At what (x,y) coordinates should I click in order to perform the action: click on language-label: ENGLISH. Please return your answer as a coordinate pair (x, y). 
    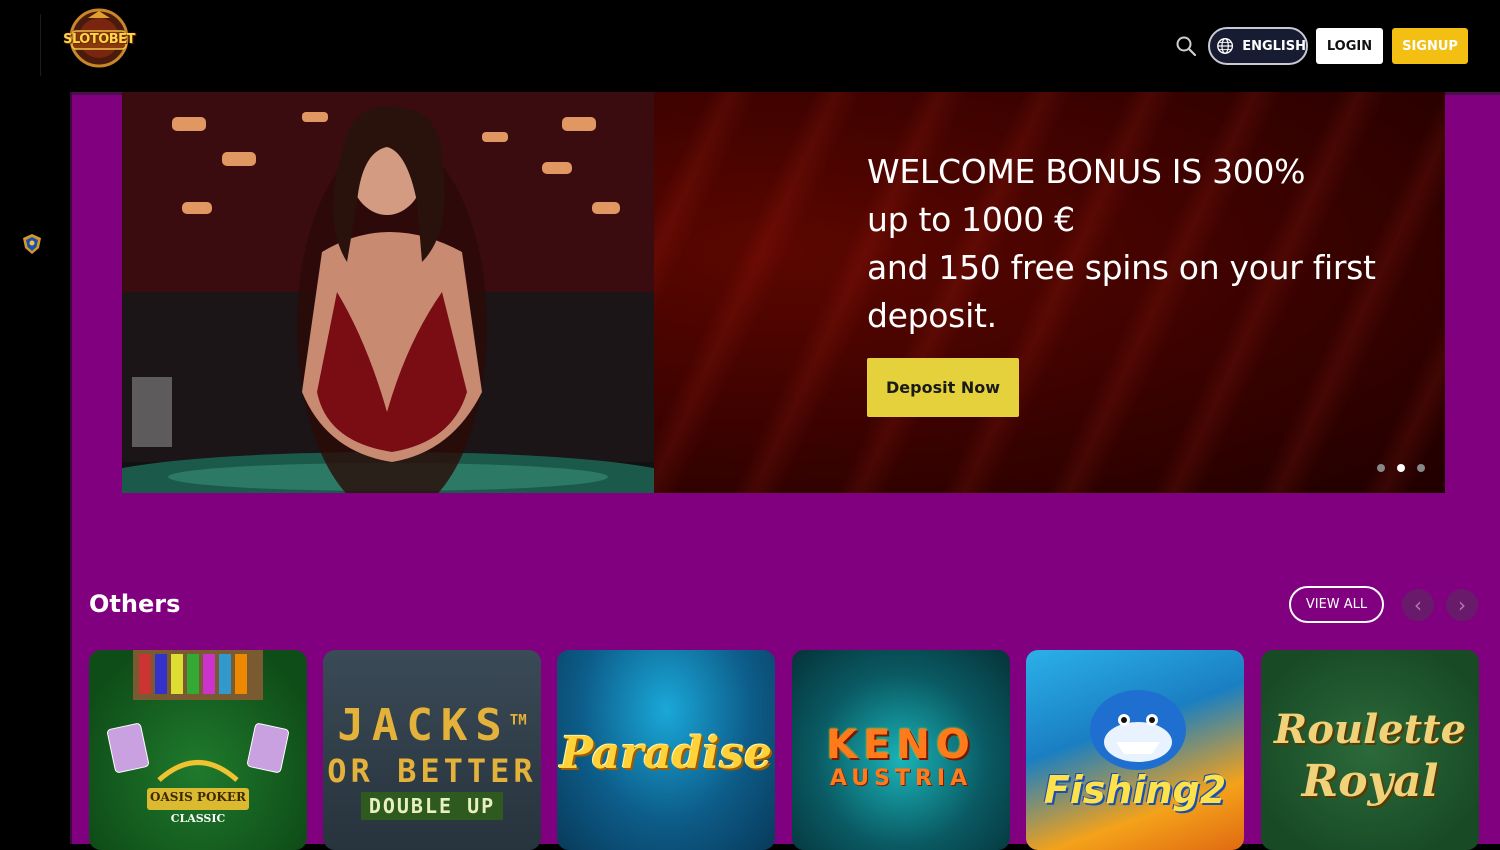
    Looking at the image, I should click on (1274, 46).